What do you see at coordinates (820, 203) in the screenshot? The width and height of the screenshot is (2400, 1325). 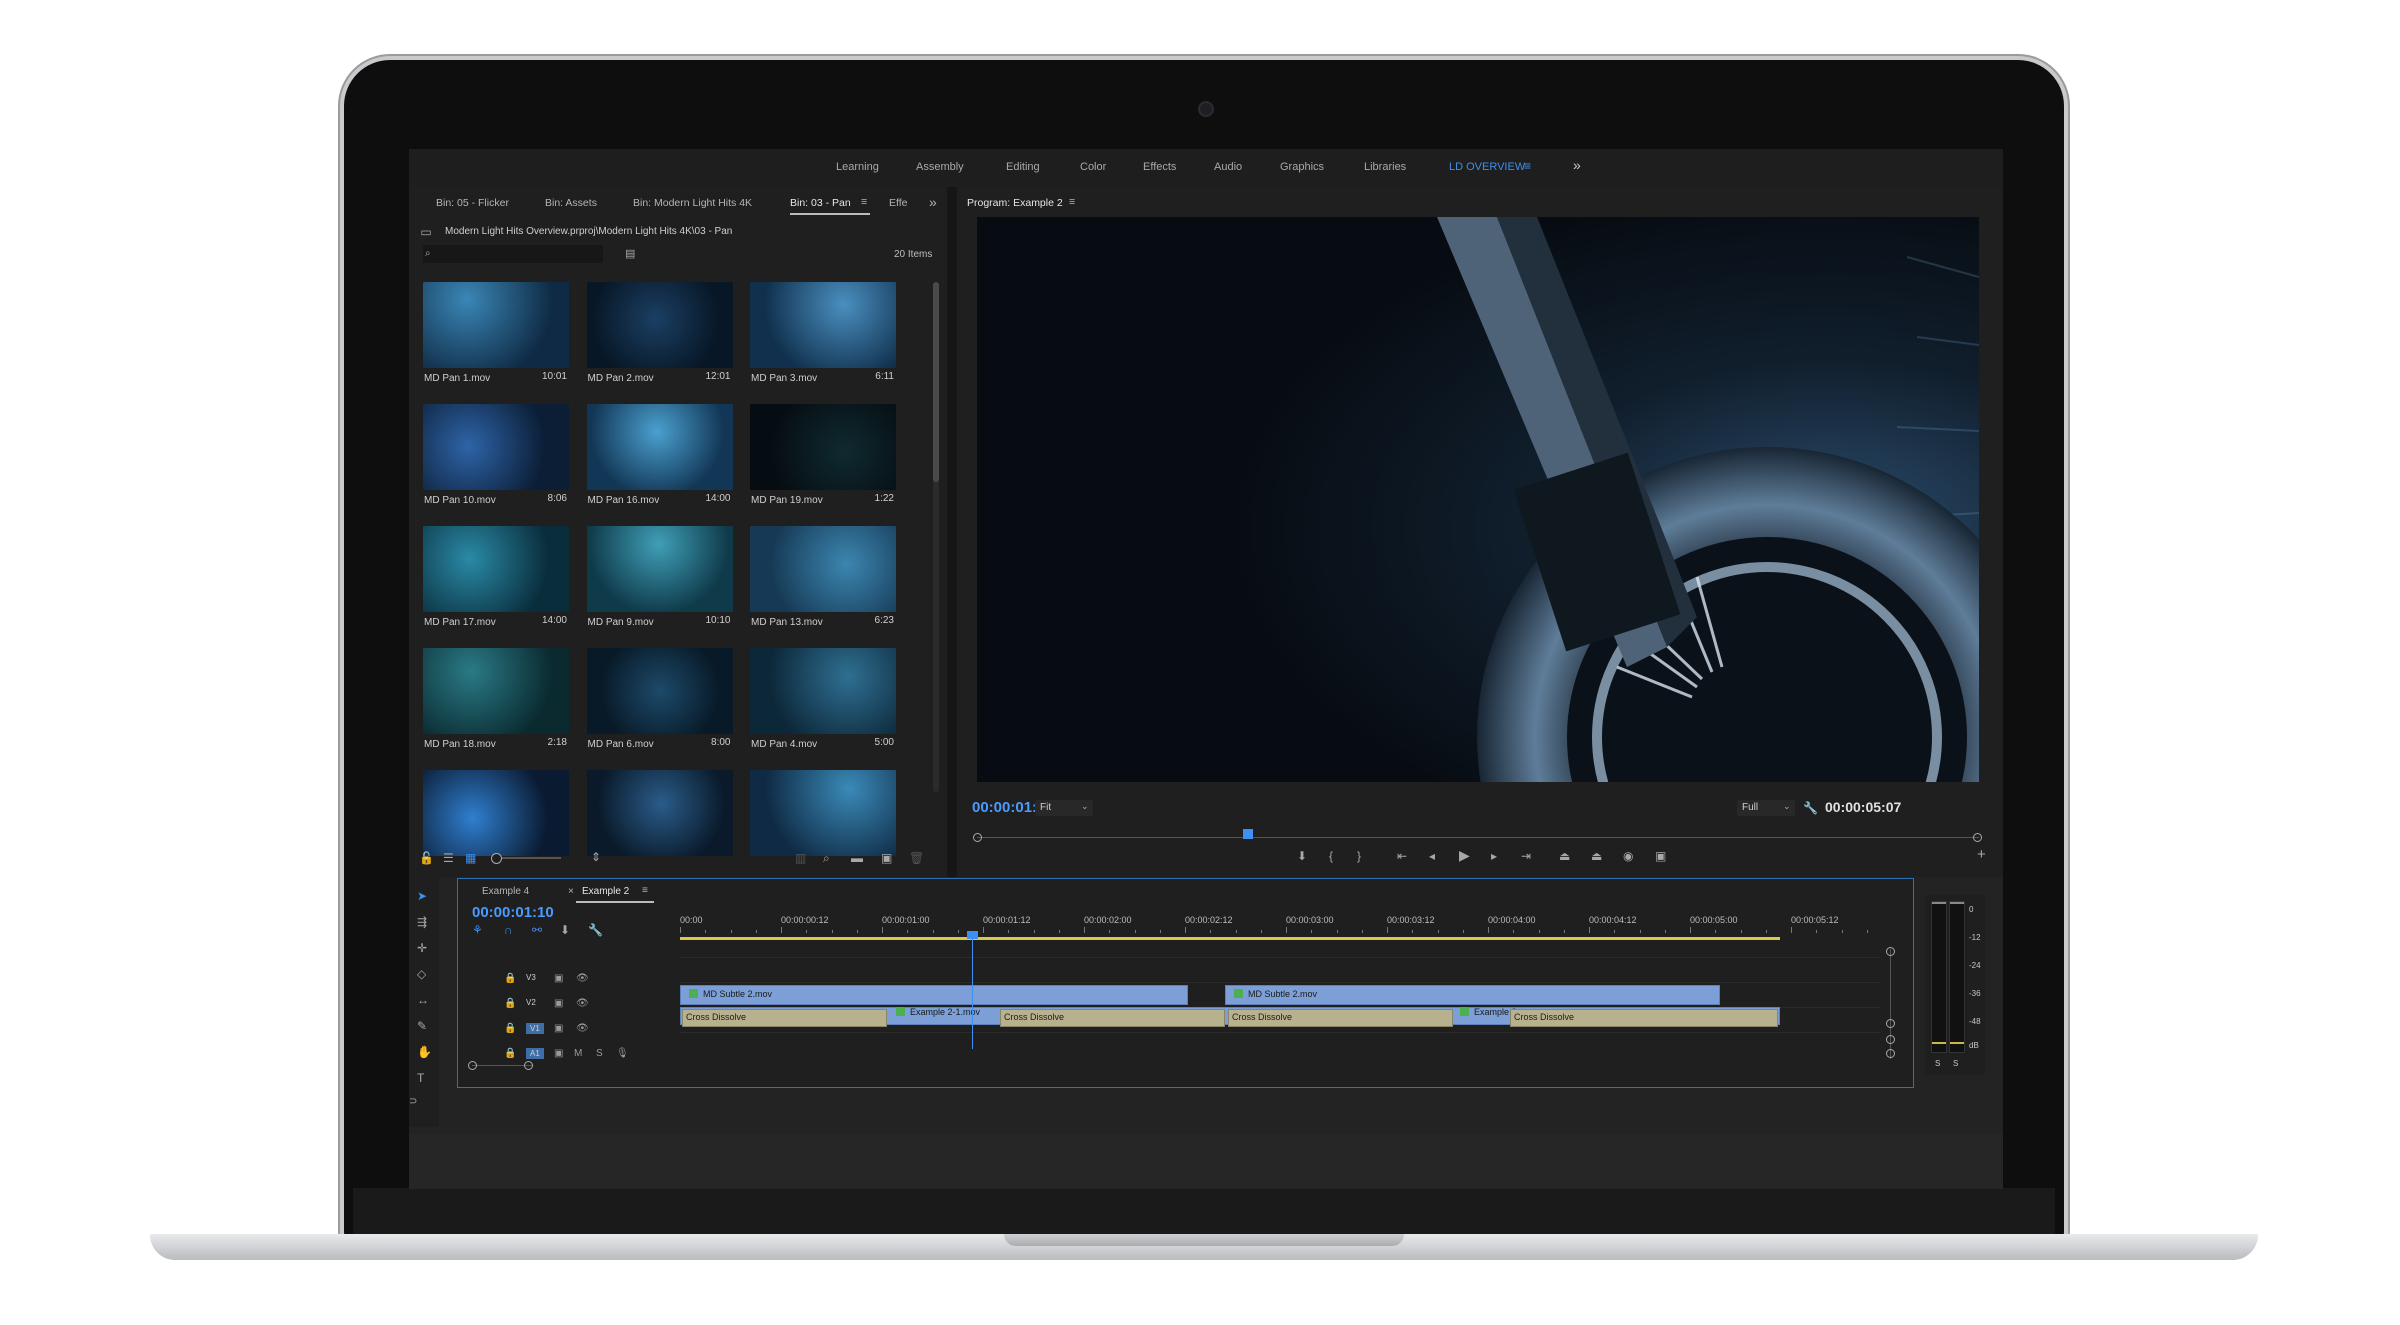 I see `tab-bin-03-pan: Bin: 03 - Pan` at bounding box center [820, 203].